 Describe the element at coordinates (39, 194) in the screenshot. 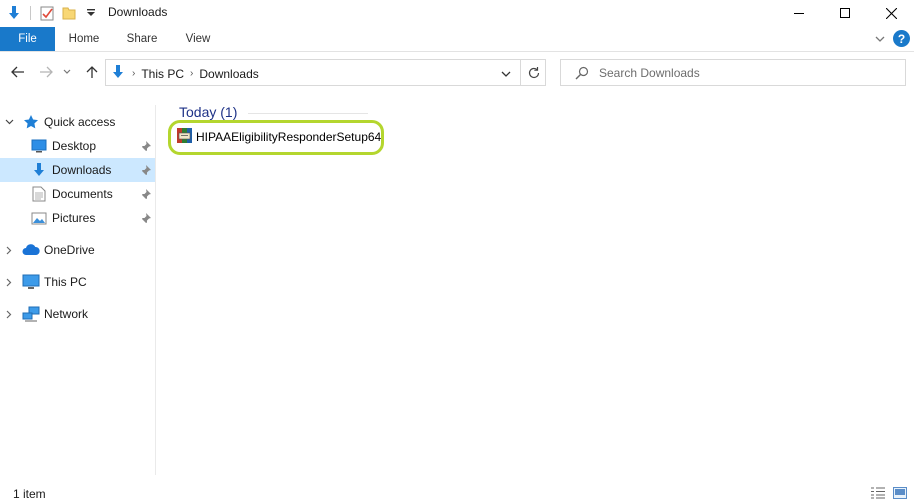

I see `documents-icon` at that location.